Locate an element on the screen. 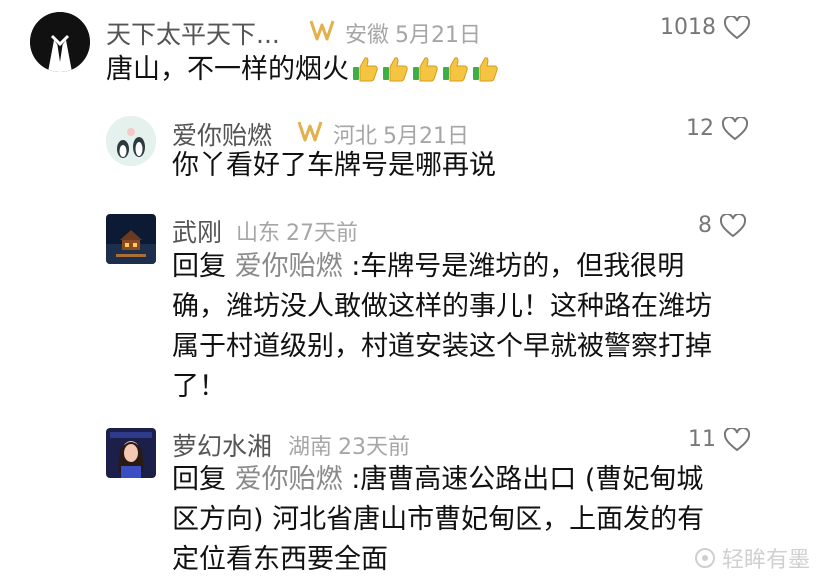 The width and height of the screenshot is (828, 586). cabin-night-avatar-icon is located at coordinates (131, 239).